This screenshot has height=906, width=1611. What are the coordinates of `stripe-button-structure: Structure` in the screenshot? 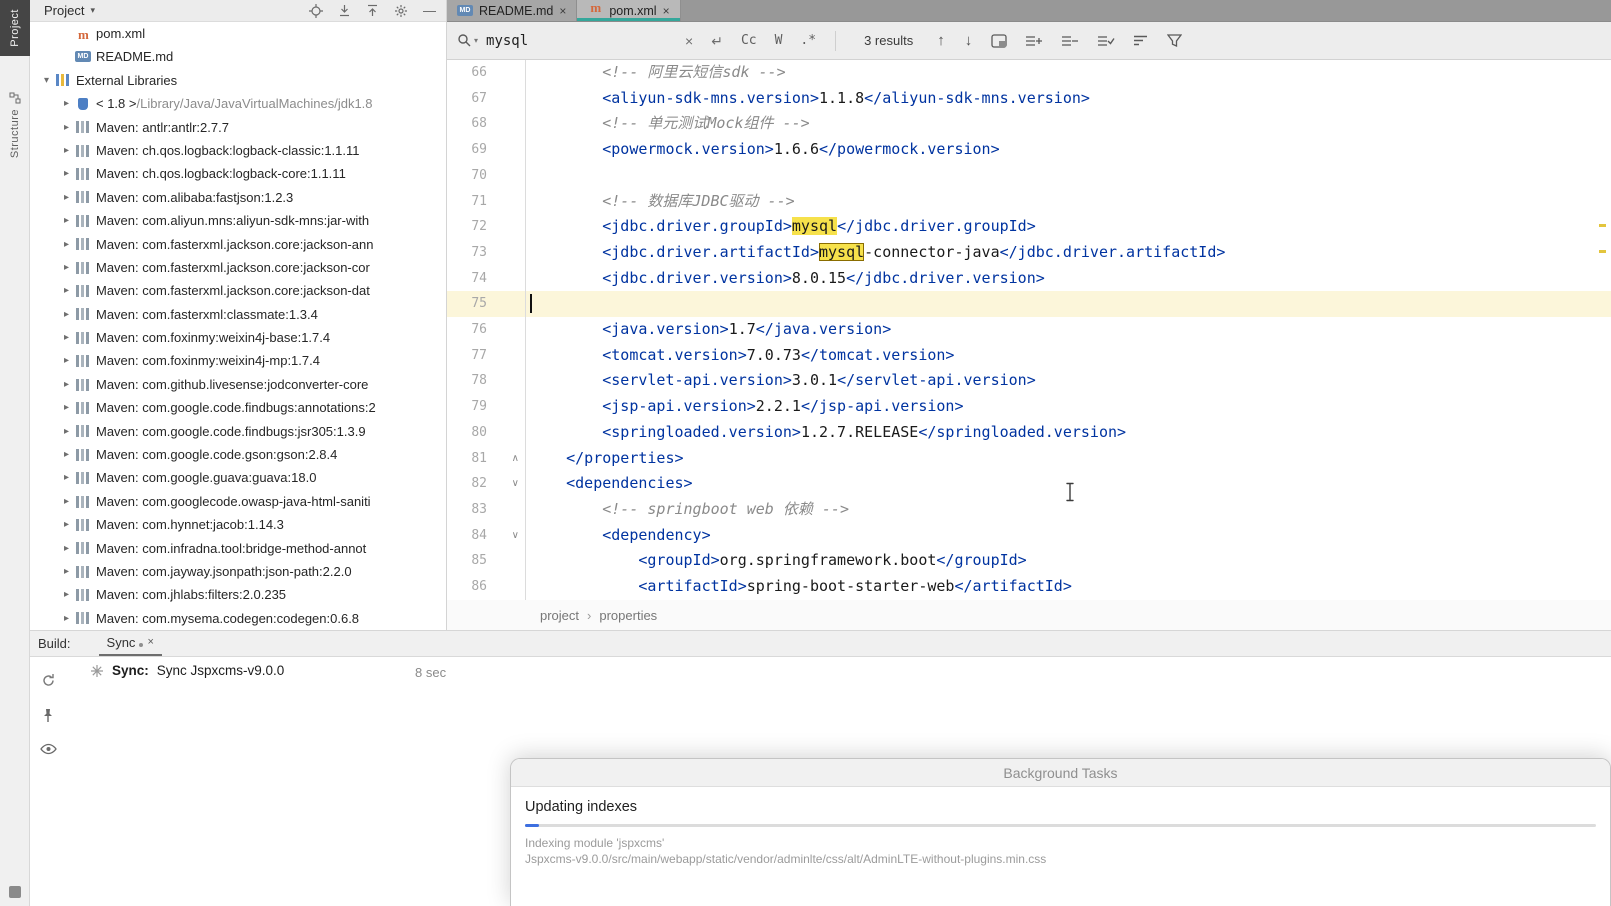 It's located at (15, 140).